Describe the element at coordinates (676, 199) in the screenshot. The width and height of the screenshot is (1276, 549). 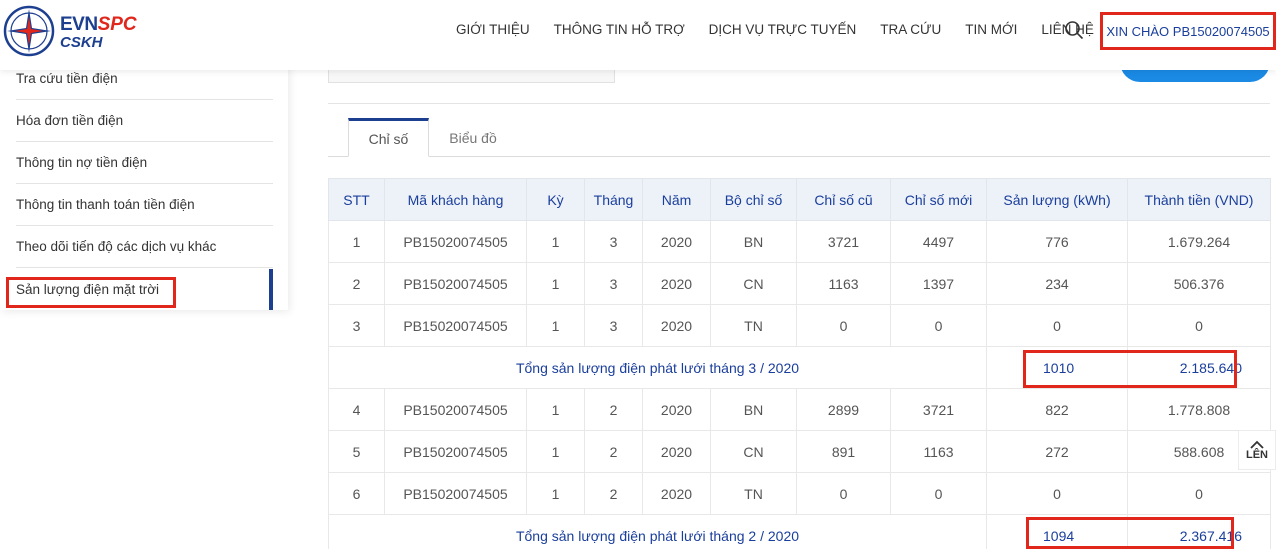
I see `col-nam: Năm` at that location.